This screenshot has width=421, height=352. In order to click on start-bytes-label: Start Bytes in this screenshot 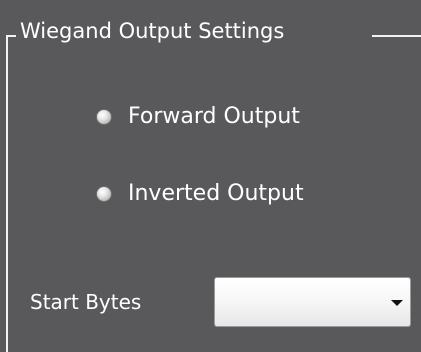, I will do `click(86, 302)`.